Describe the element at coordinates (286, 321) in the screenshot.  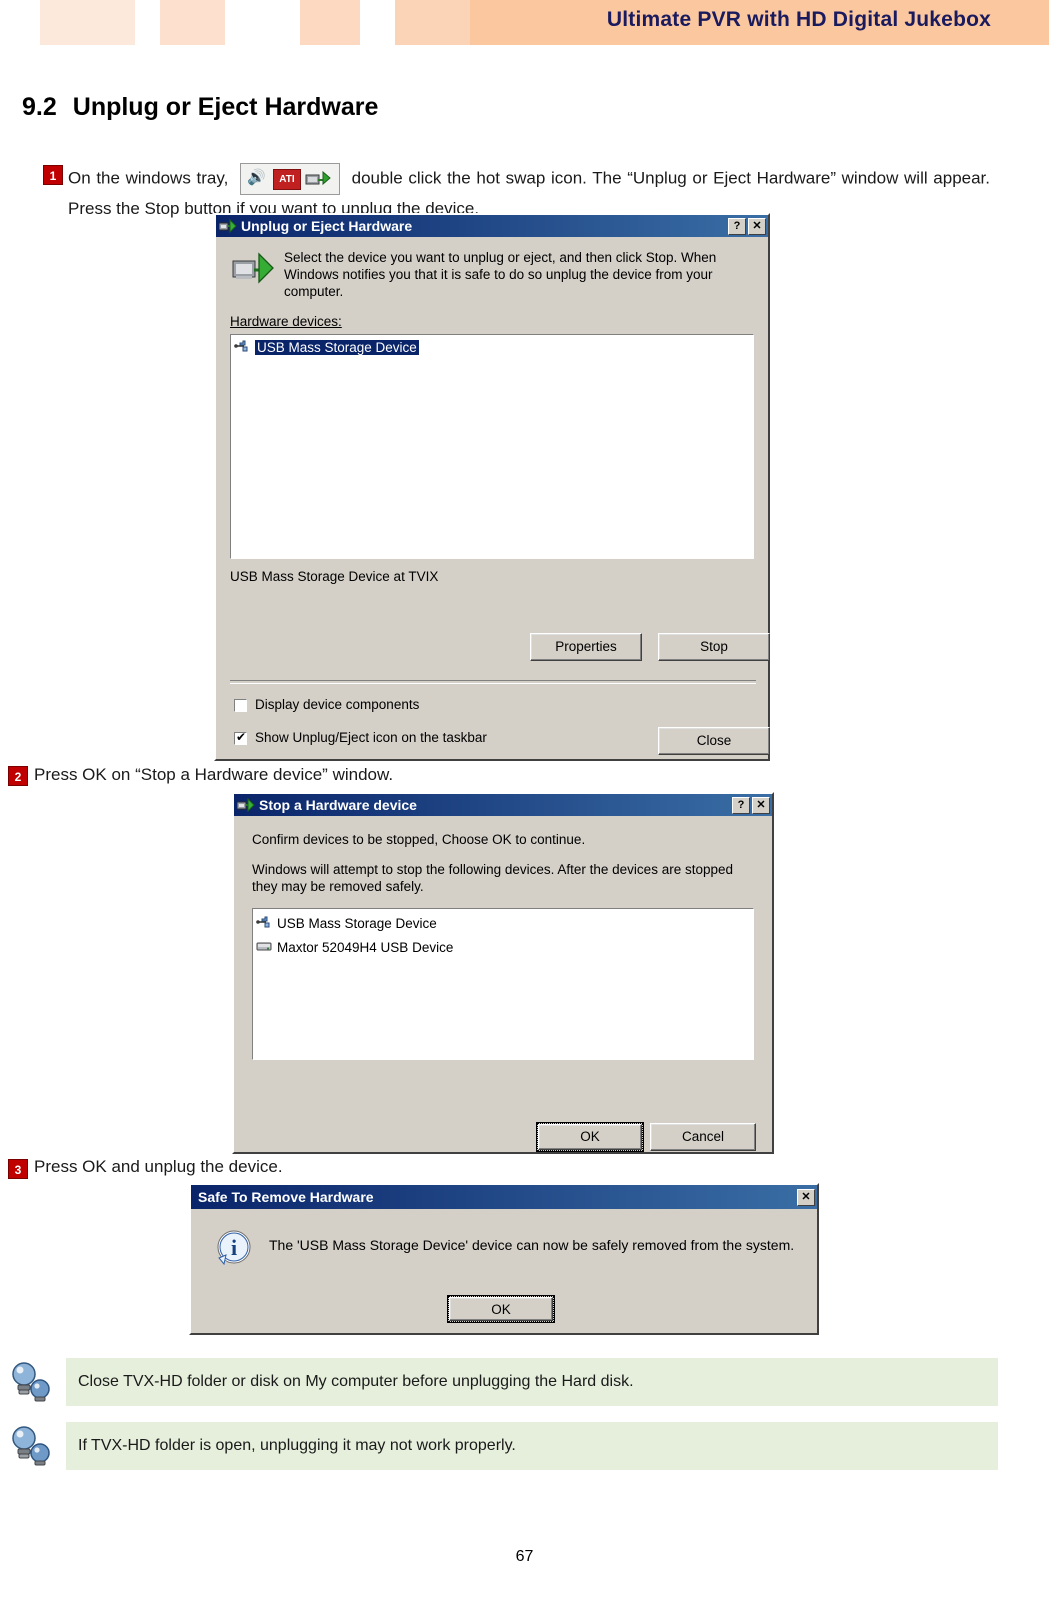
I see `dialog1-list-label: Hardware devices:` at that location.